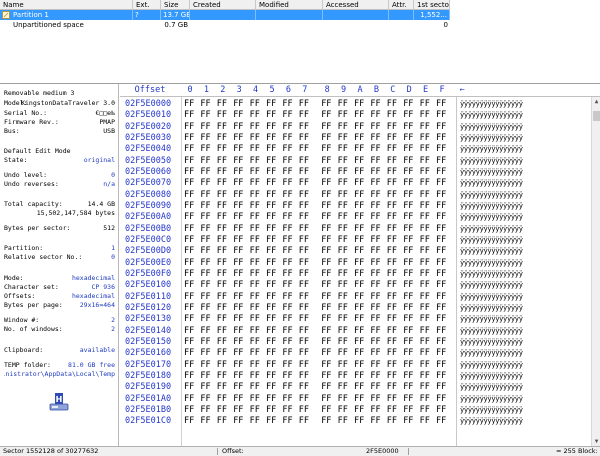  What do you see at coordinates (596, 441) in the screenshot?
I see `scroll-down-icon: ▼` at bounding box center [596, 441].